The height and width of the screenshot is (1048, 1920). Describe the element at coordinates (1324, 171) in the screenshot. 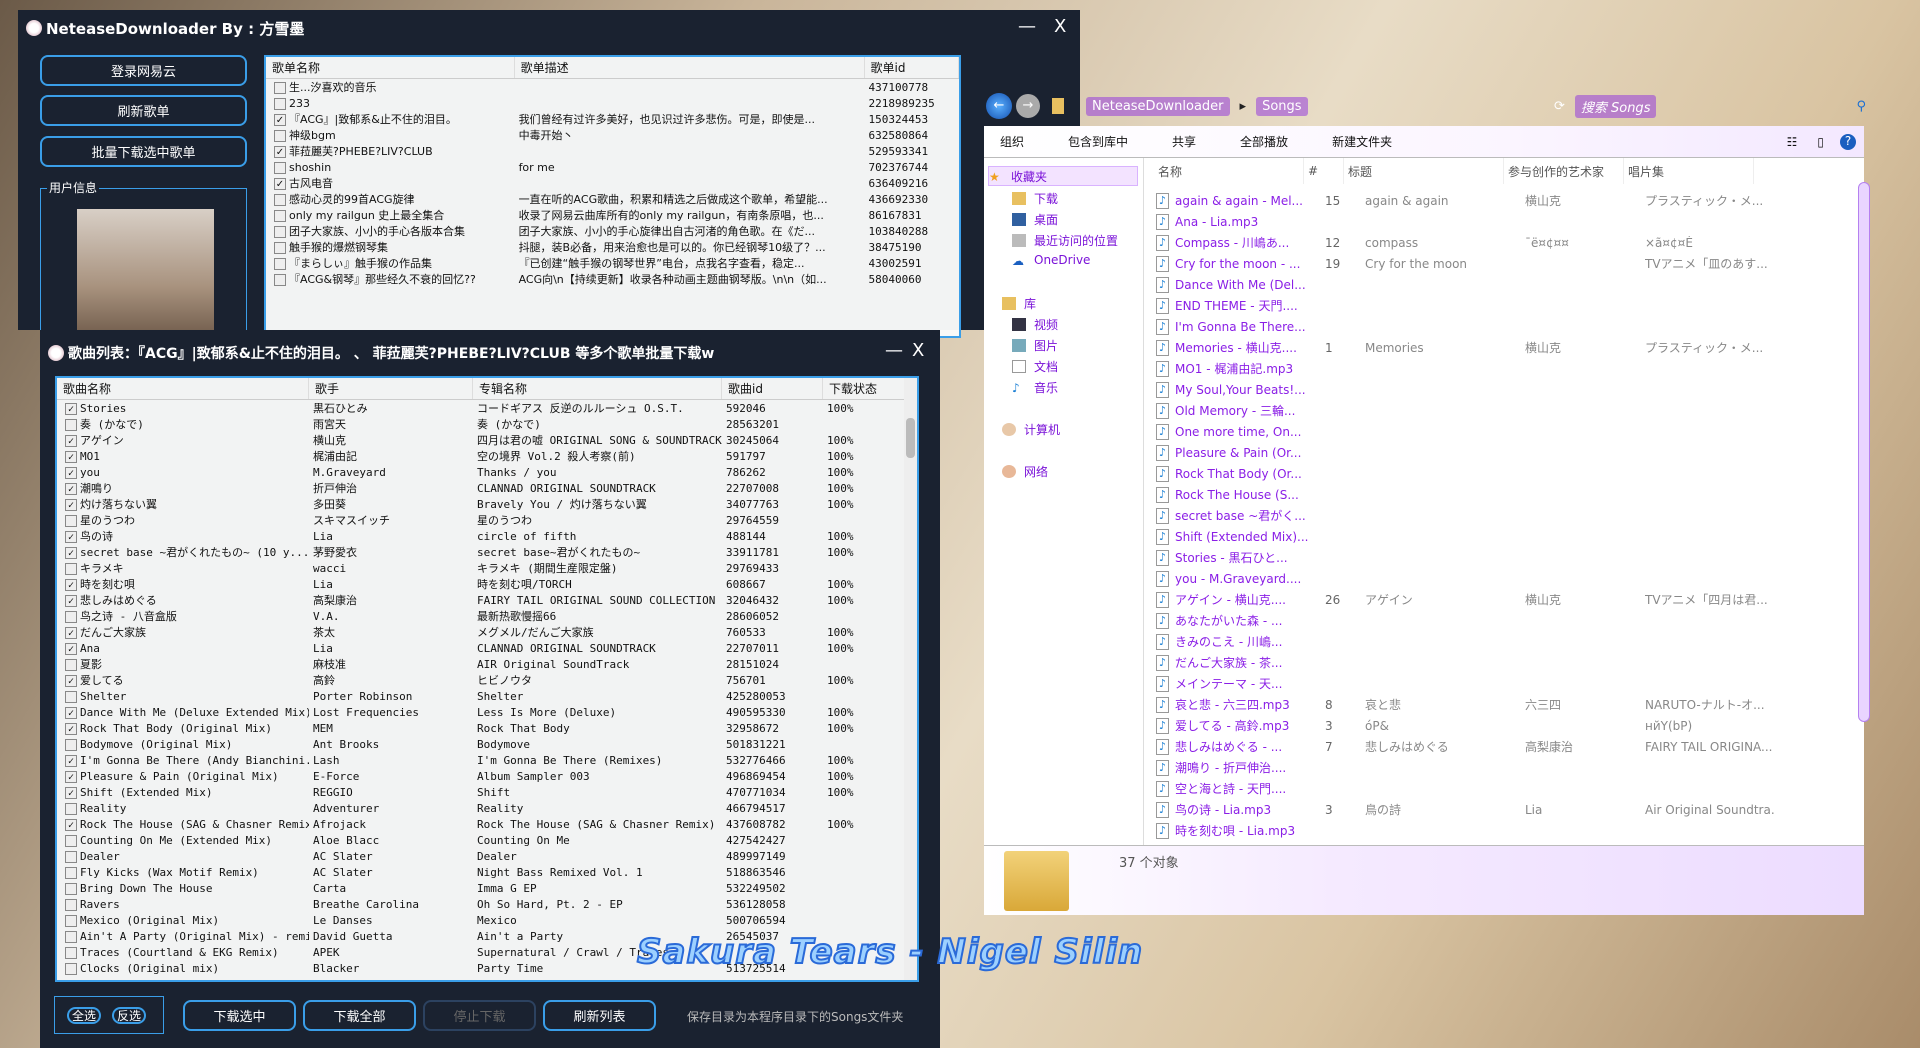

I see `col-track: #` at that location.